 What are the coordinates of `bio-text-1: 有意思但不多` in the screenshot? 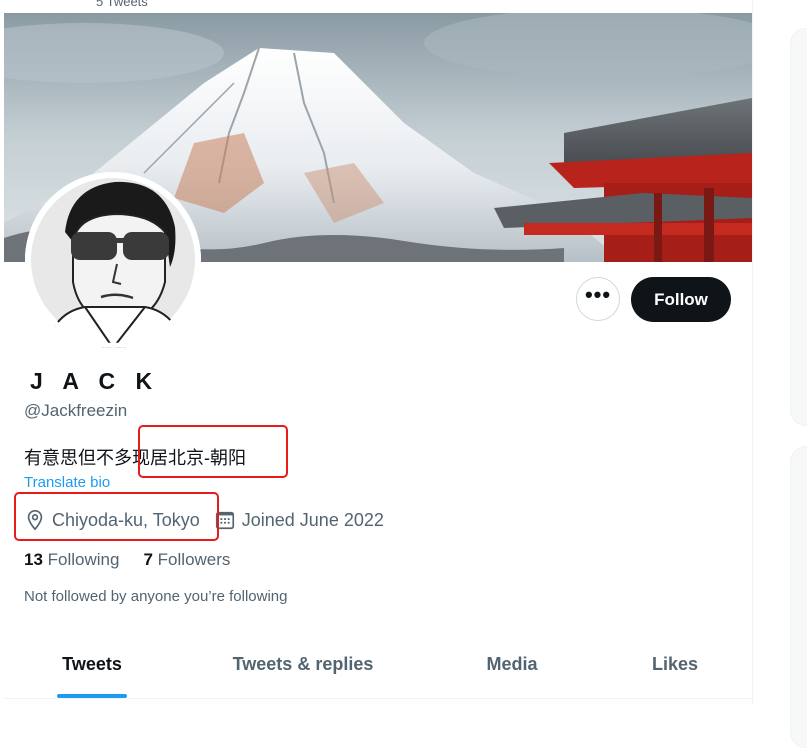 It's located at (78, 458).